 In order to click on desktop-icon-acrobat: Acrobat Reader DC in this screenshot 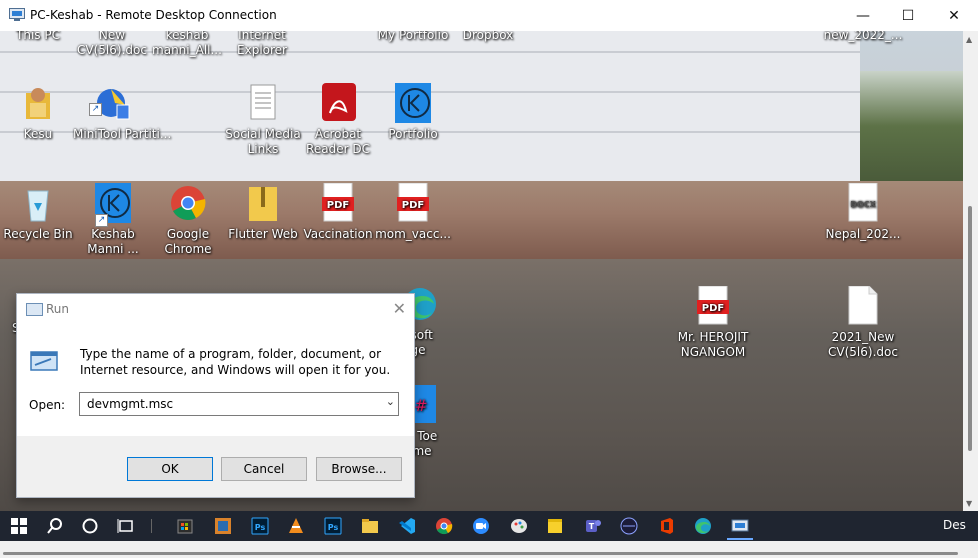, I will do `click(338, 120)`.